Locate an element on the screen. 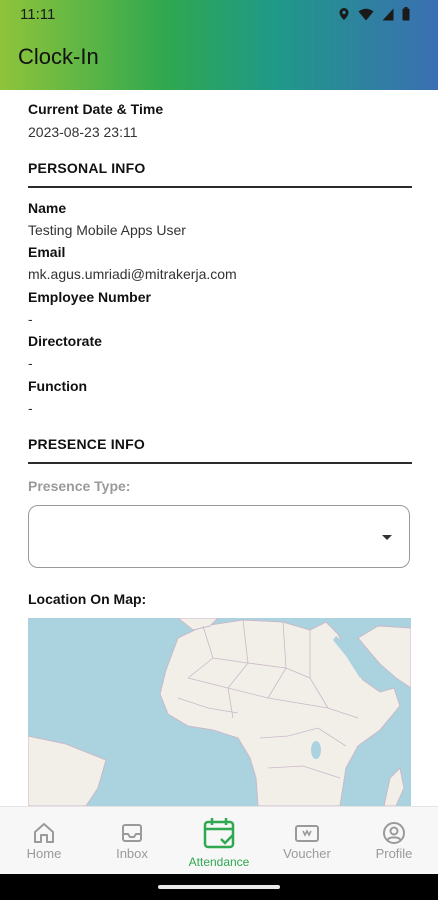 This screenshot has height=900, width=438. nav-home-label: Home is located at coordinates (44, 853).